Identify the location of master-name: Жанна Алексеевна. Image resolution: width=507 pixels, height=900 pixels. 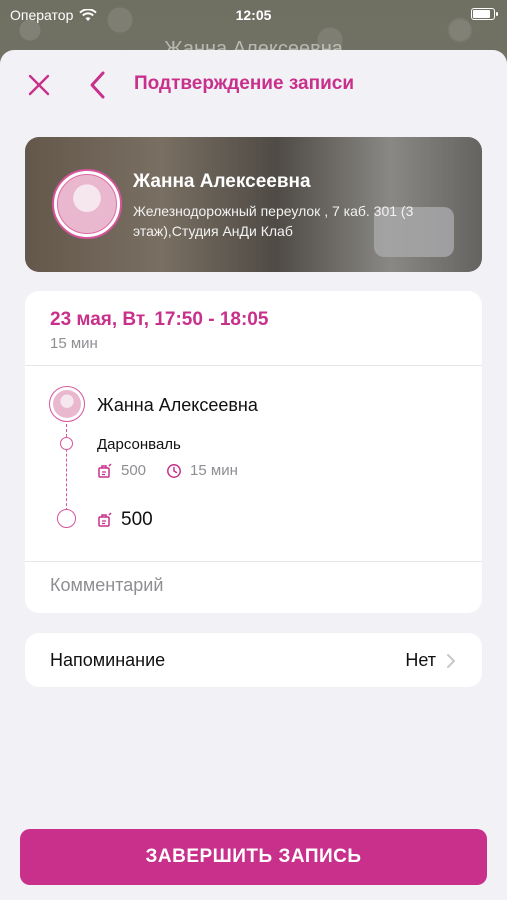
(177, 405).